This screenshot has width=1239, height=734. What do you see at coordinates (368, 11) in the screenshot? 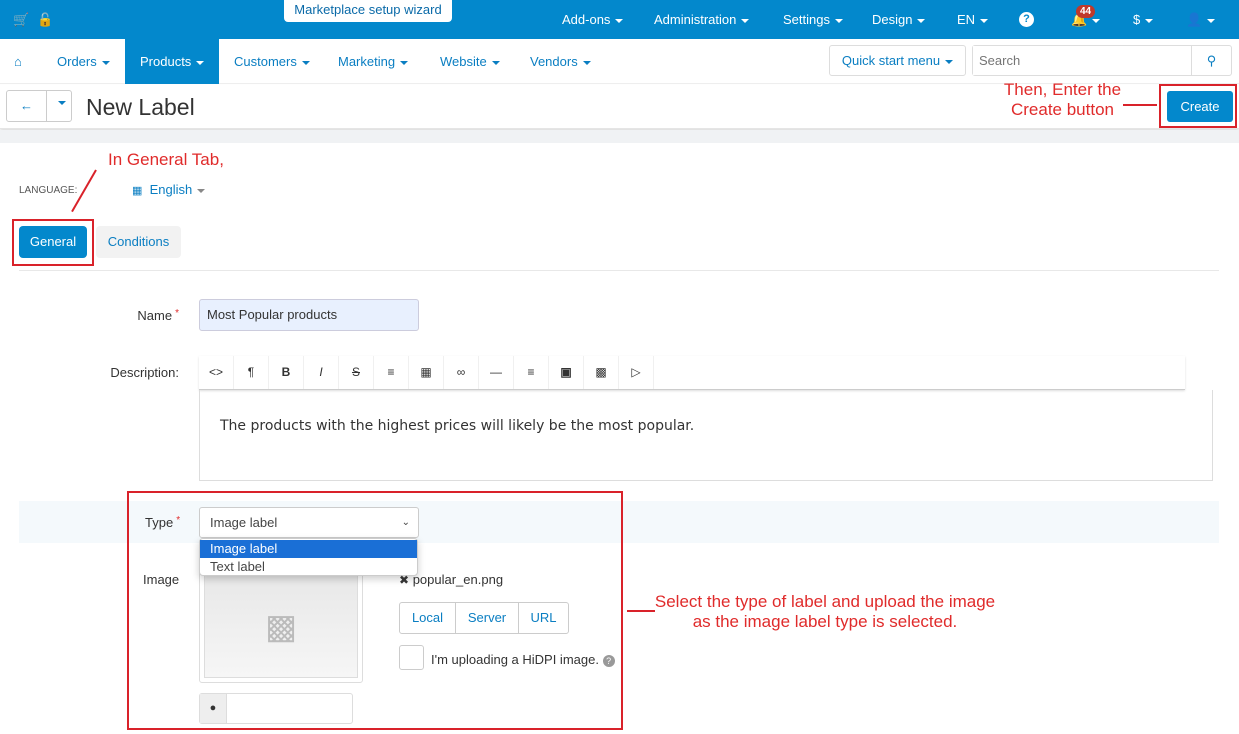
I see `marketplace-wizard-button: Marketplace setup wizard` at bounding box center [368, 11].